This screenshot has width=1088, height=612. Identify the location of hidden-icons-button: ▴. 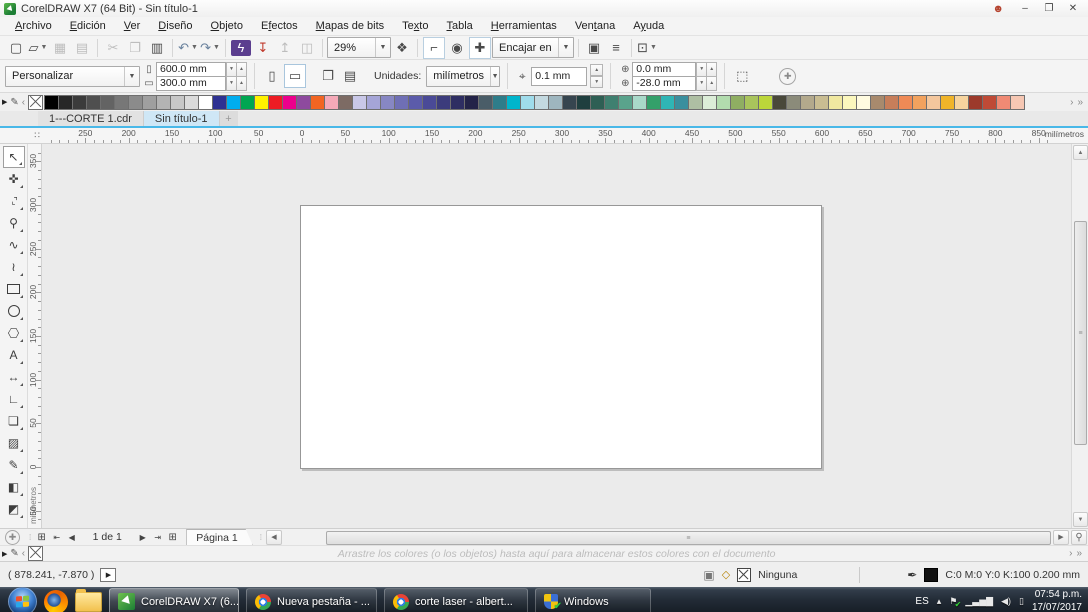
(939, 601).